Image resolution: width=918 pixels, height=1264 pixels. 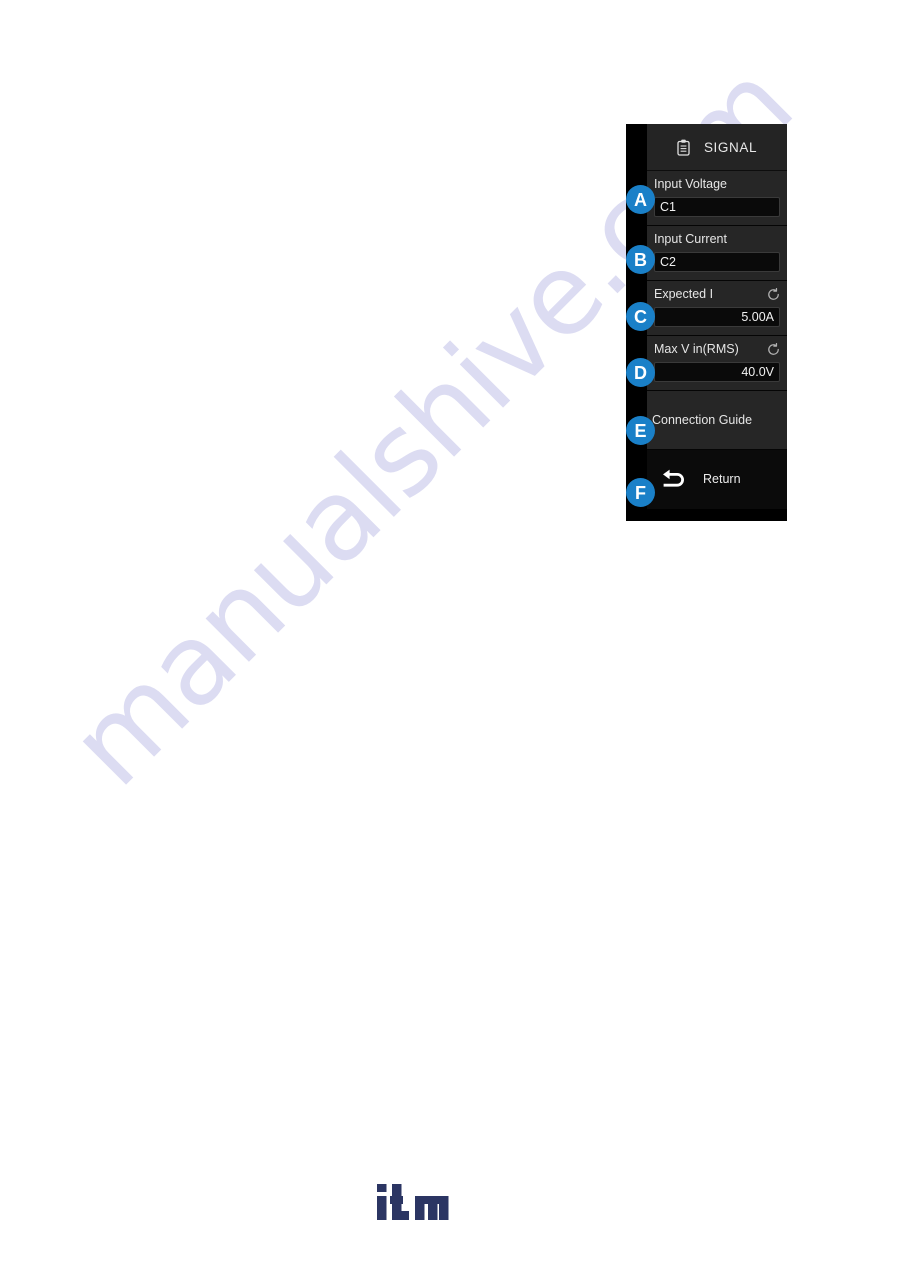 What do you see at coordinates (640, 492) in the screenshot?
I see `callout-badge-f: F` at bounding box center [640, 492].